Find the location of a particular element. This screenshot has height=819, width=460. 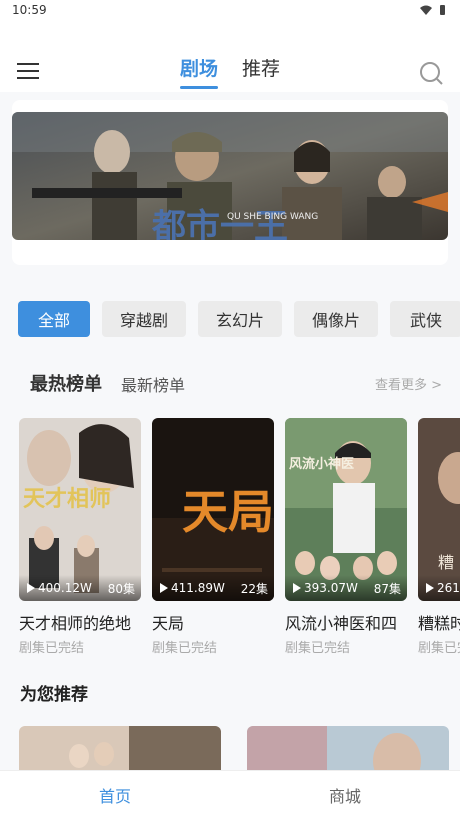

poster-meta: 411.89W 22集 is located at coordinates (213, 588).